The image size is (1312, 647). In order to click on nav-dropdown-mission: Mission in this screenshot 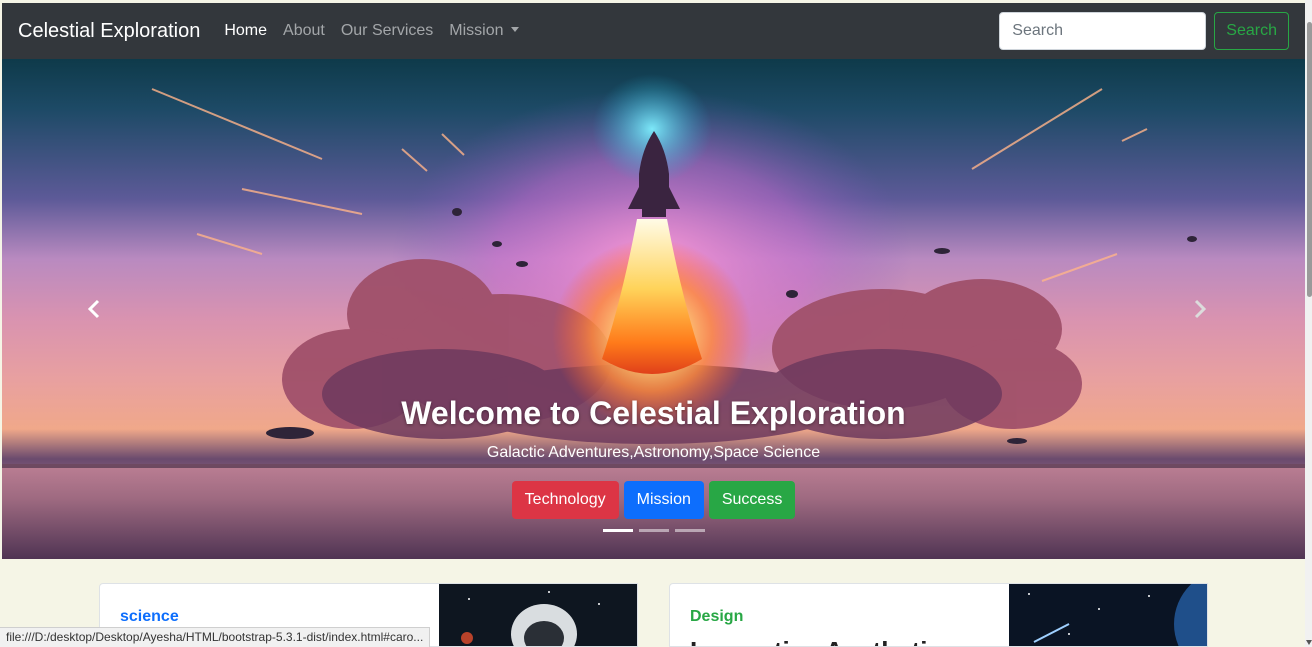, I will do `click(483, 31)`.